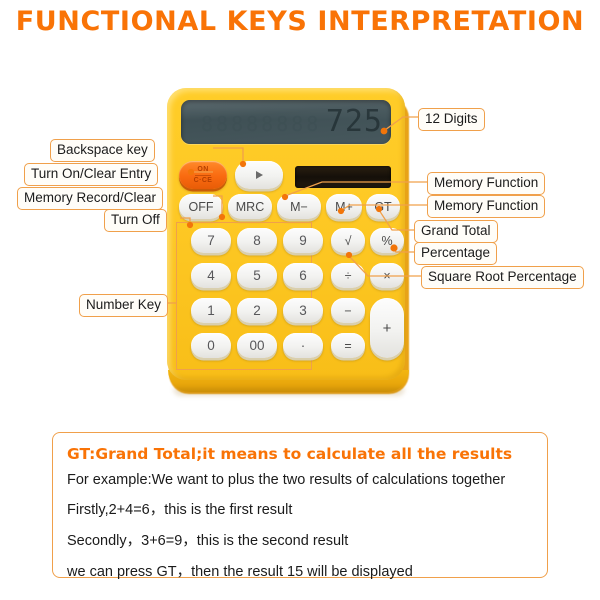 The height and width of the screenshot is (600, 600). I want to click on on-label: ON, so click(203, 169).